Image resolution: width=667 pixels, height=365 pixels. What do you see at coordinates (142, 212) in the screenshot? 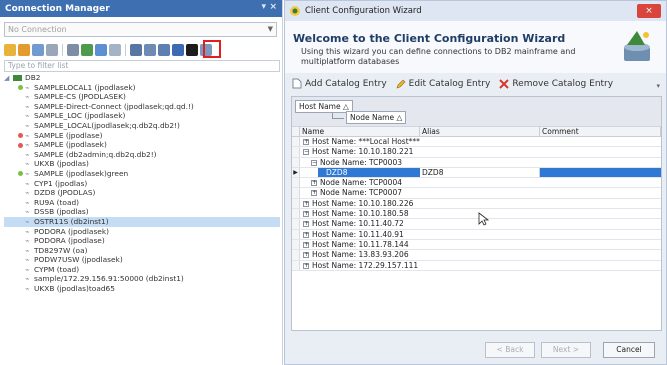
I see `tree-item: ⌁ DSSB (jpodlas)` at bounding box center [142, 212].